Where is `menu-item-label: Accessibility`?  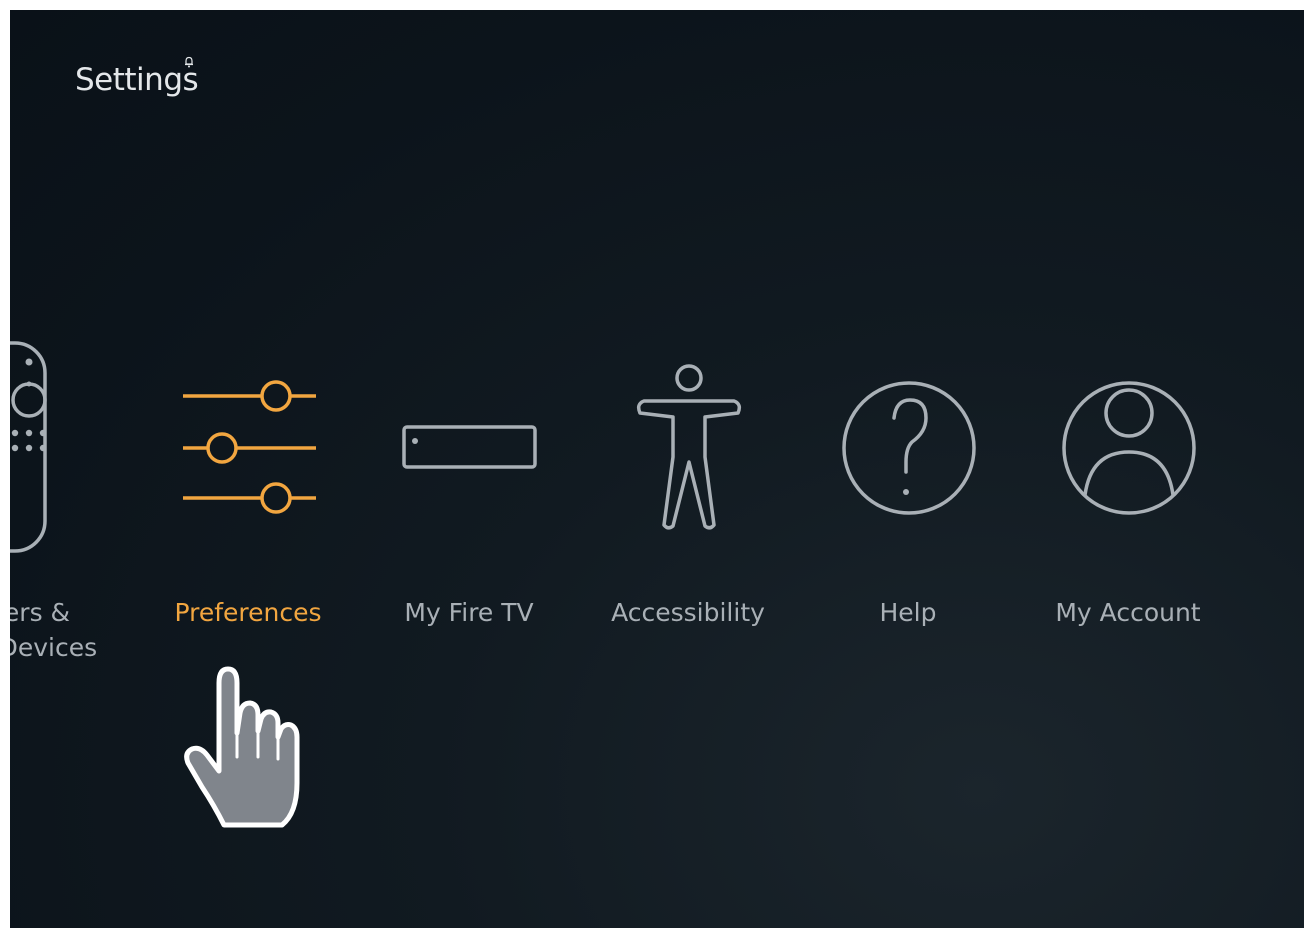 menu-item-label: Accessibility is located at coordinates (688, 612).